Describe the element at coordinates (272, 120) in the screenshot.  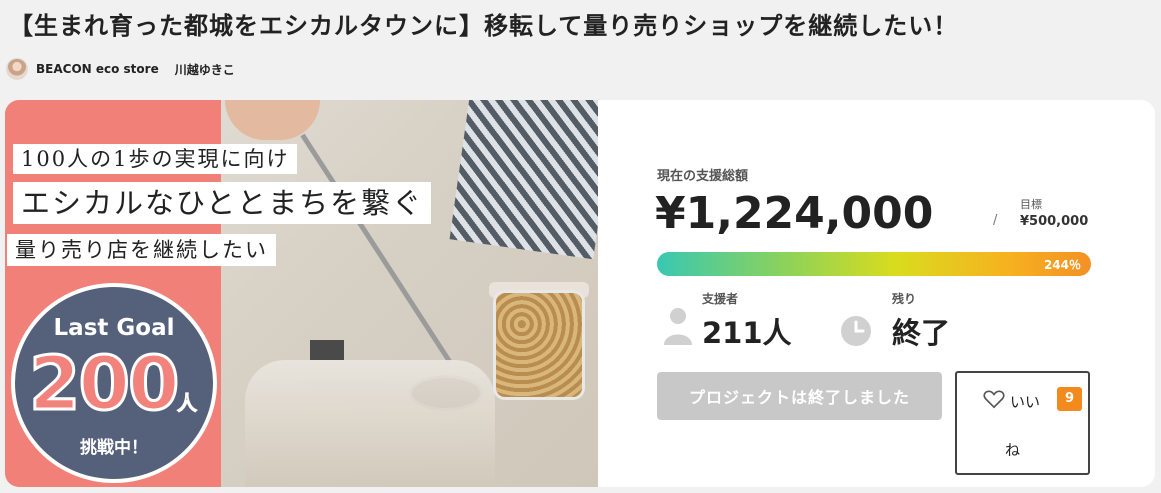
I see `hero-hand` at that location.